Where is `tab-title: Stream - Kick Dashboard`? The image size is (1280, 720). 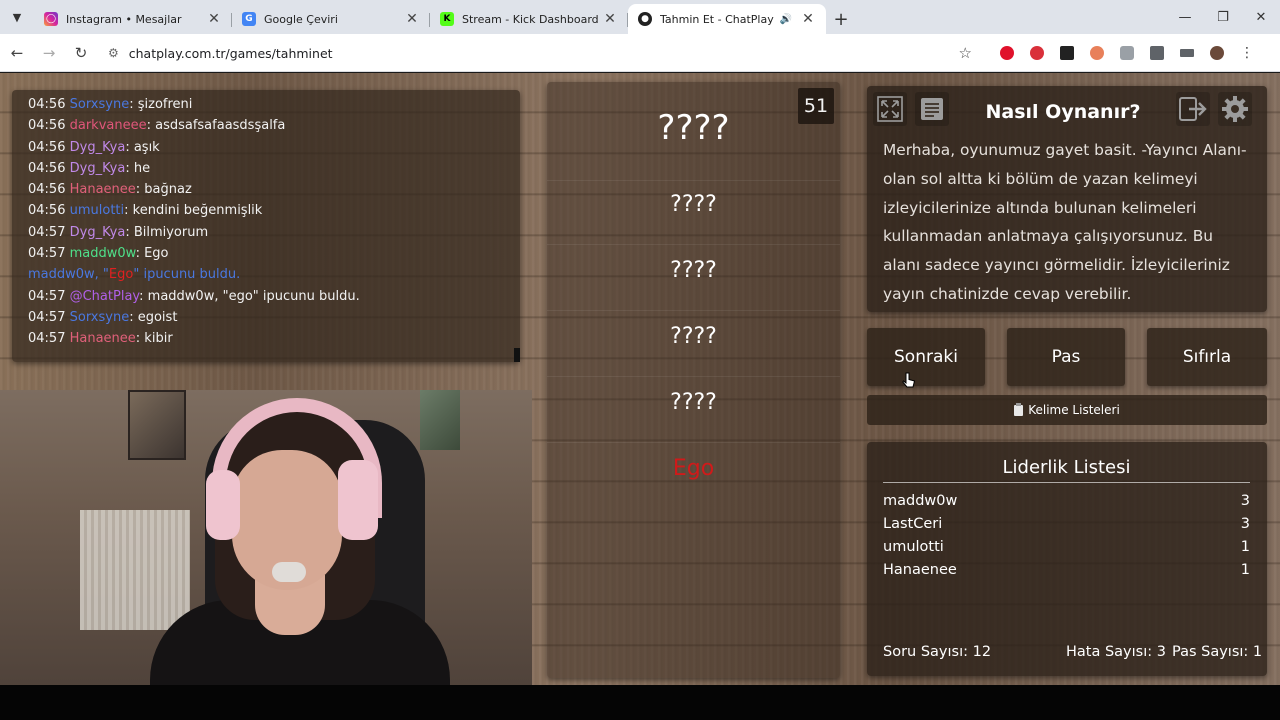
tab-title: Stream - Kick Dashboard is located at coordinates (530, 19).